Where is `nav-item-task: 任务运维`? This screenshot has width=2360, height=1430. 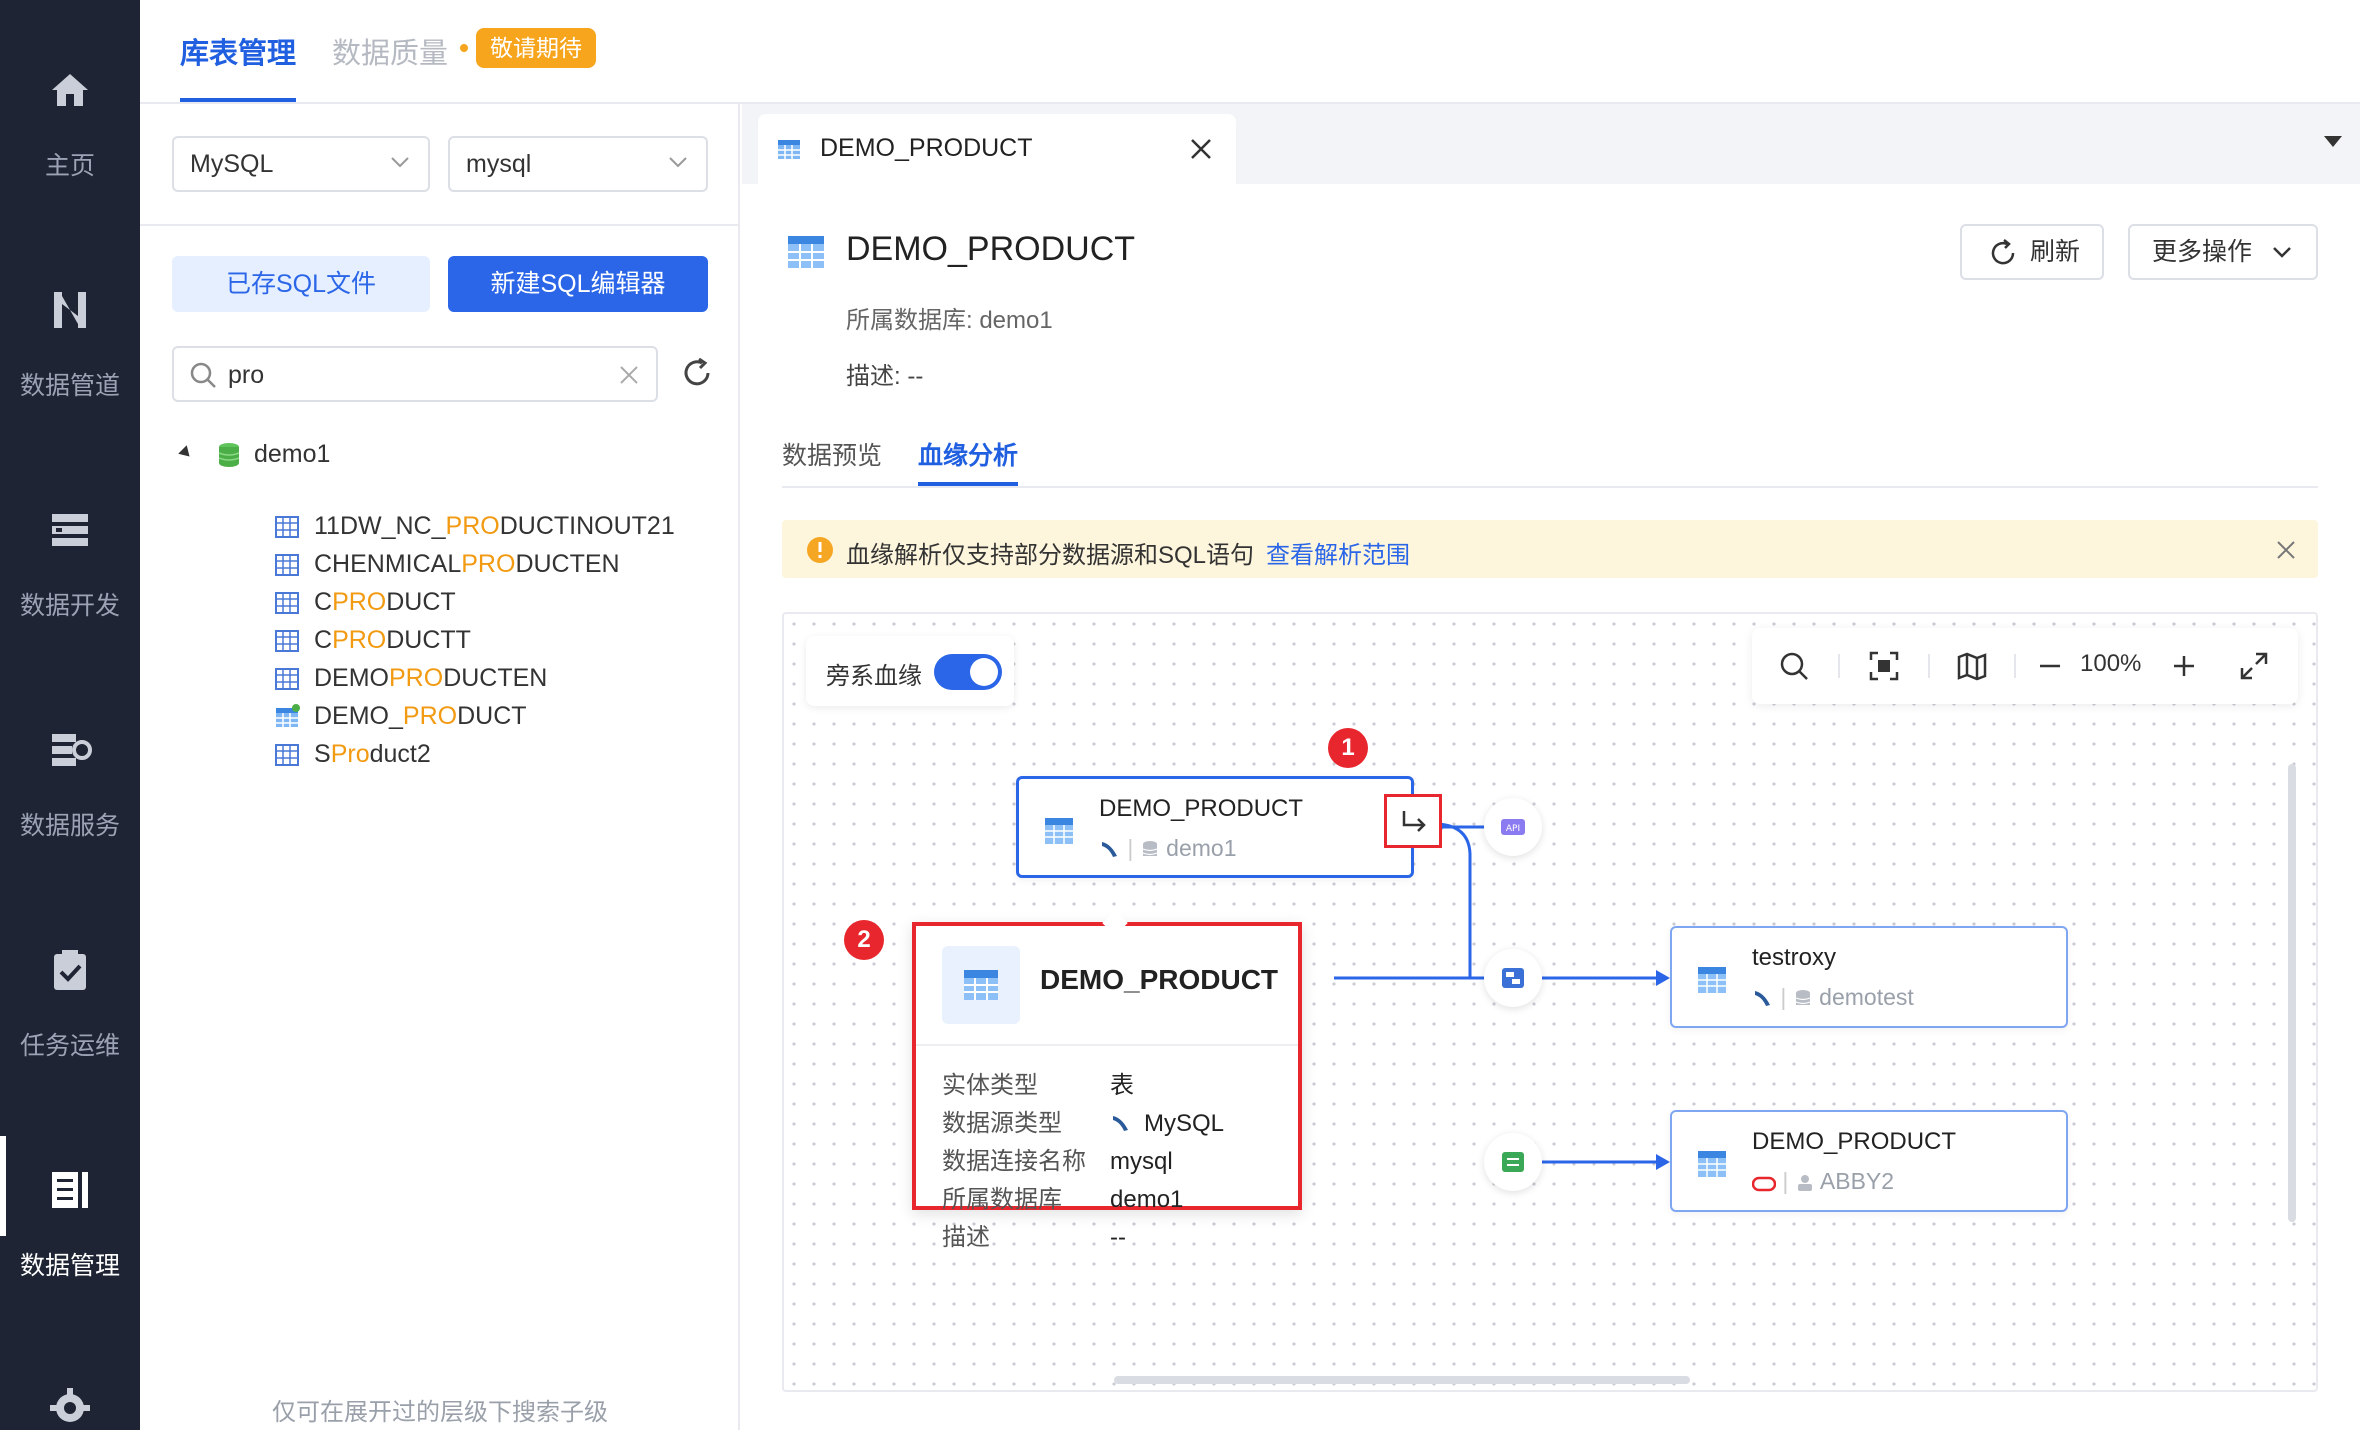
nav-item-task: 任务运维 is located at coordinates (70, 1046).